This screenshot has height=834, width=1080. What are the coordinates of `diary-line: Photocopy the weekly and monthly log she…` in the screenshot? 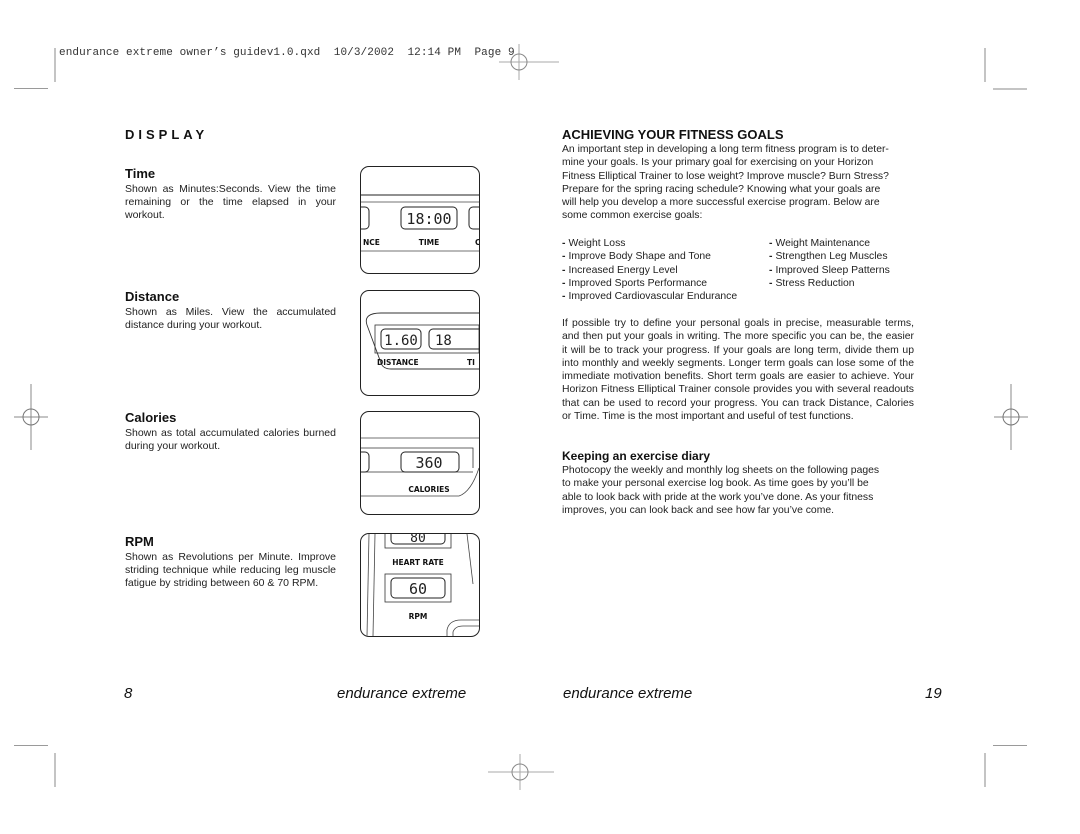 It's located at (721, 470).